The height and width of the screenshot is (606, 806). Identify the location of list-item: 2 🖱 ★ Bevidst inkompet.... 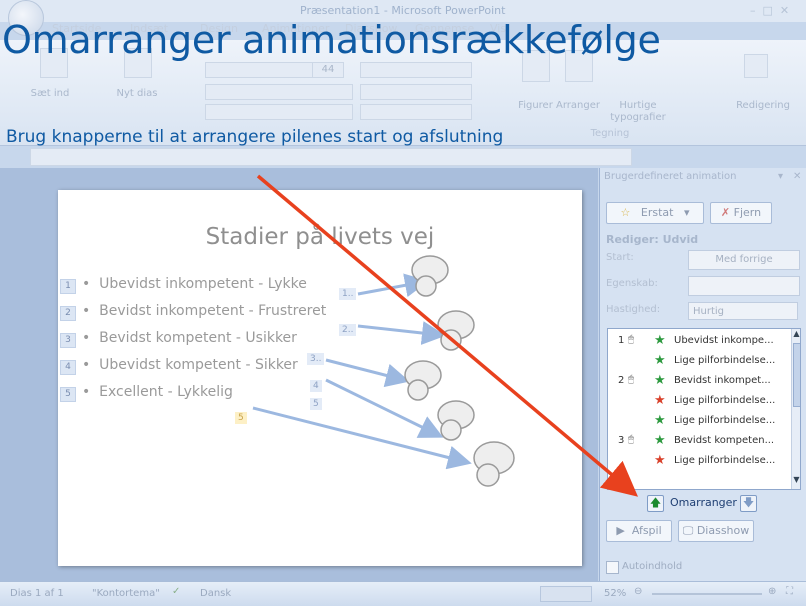
(696, 381).